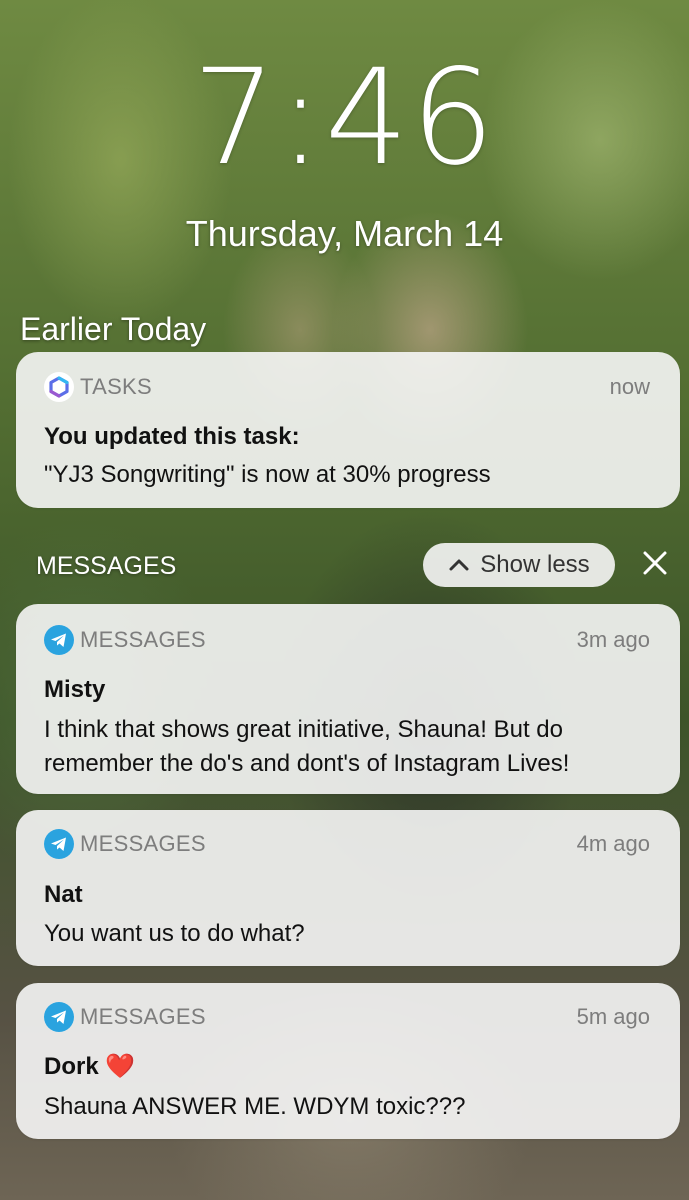 The height and width of the screenshot is (1200, 689). I want to click on notification-body: "YJ3 Songwriting" is now at 30% progress, so click(267, 474).